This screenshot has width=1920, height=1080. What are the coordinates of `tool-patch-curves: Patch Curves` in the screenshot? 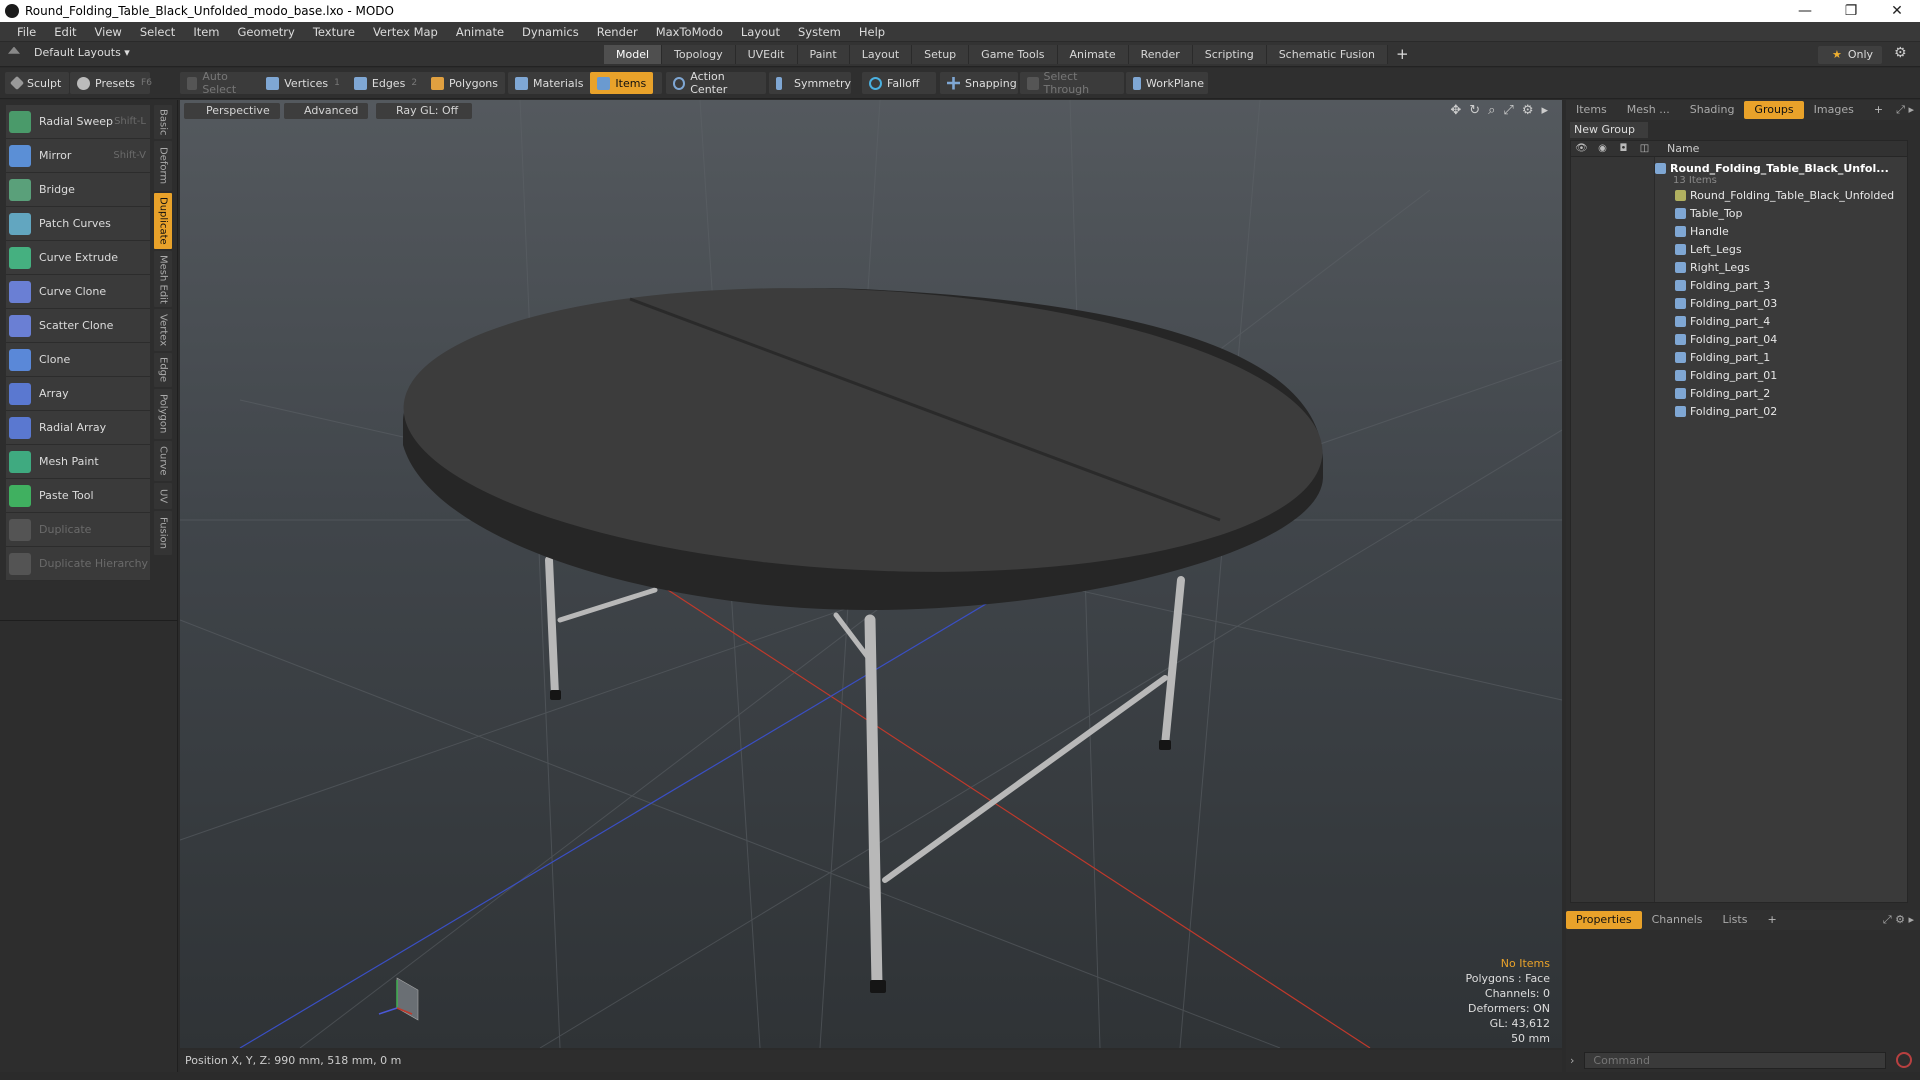 It's located at (78, 224).